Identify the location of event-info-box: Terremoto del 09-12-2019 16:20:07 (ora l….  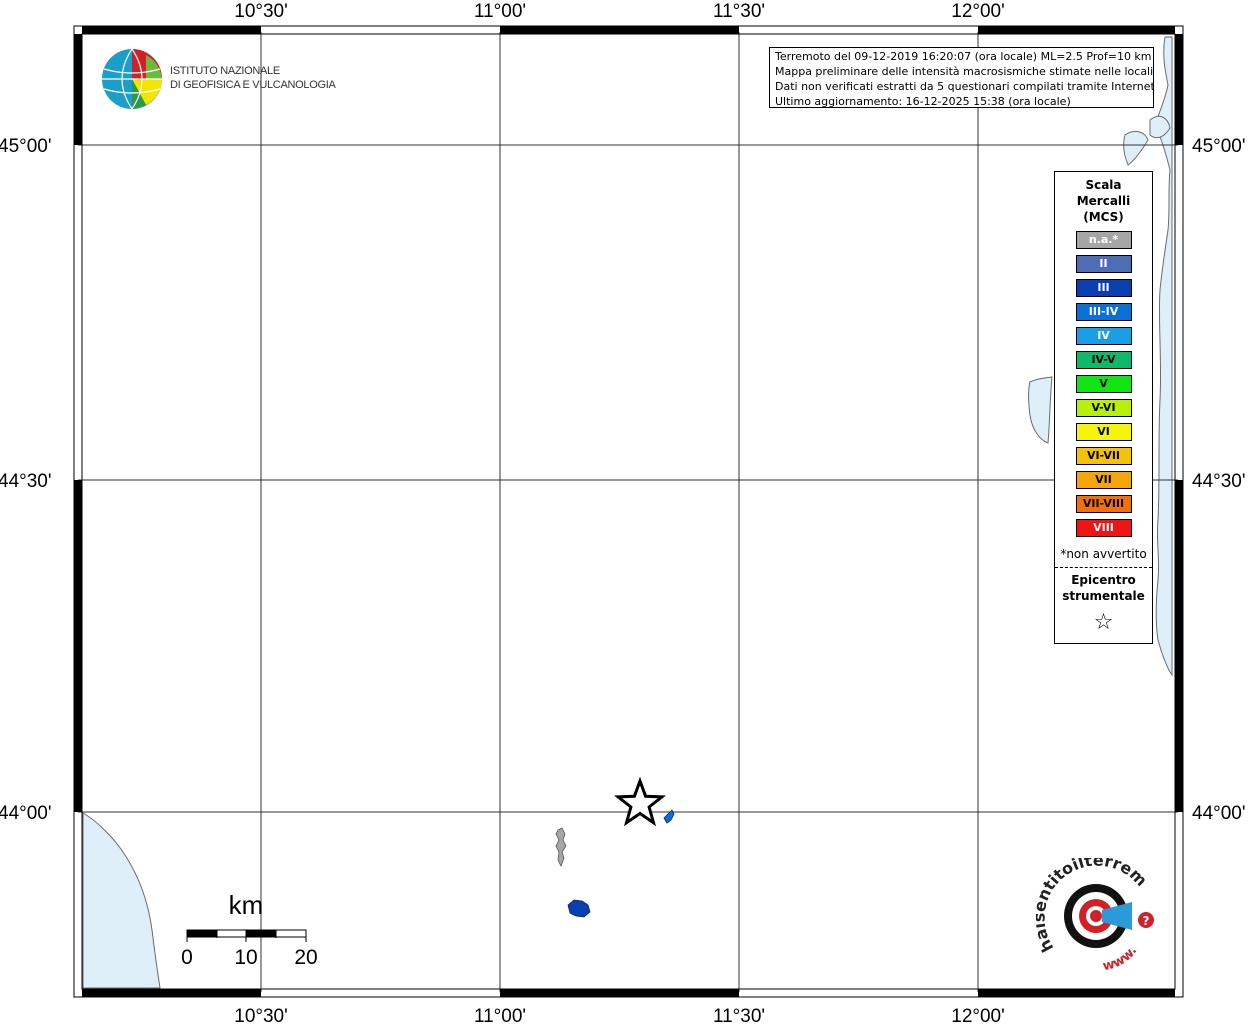
(961, 77).